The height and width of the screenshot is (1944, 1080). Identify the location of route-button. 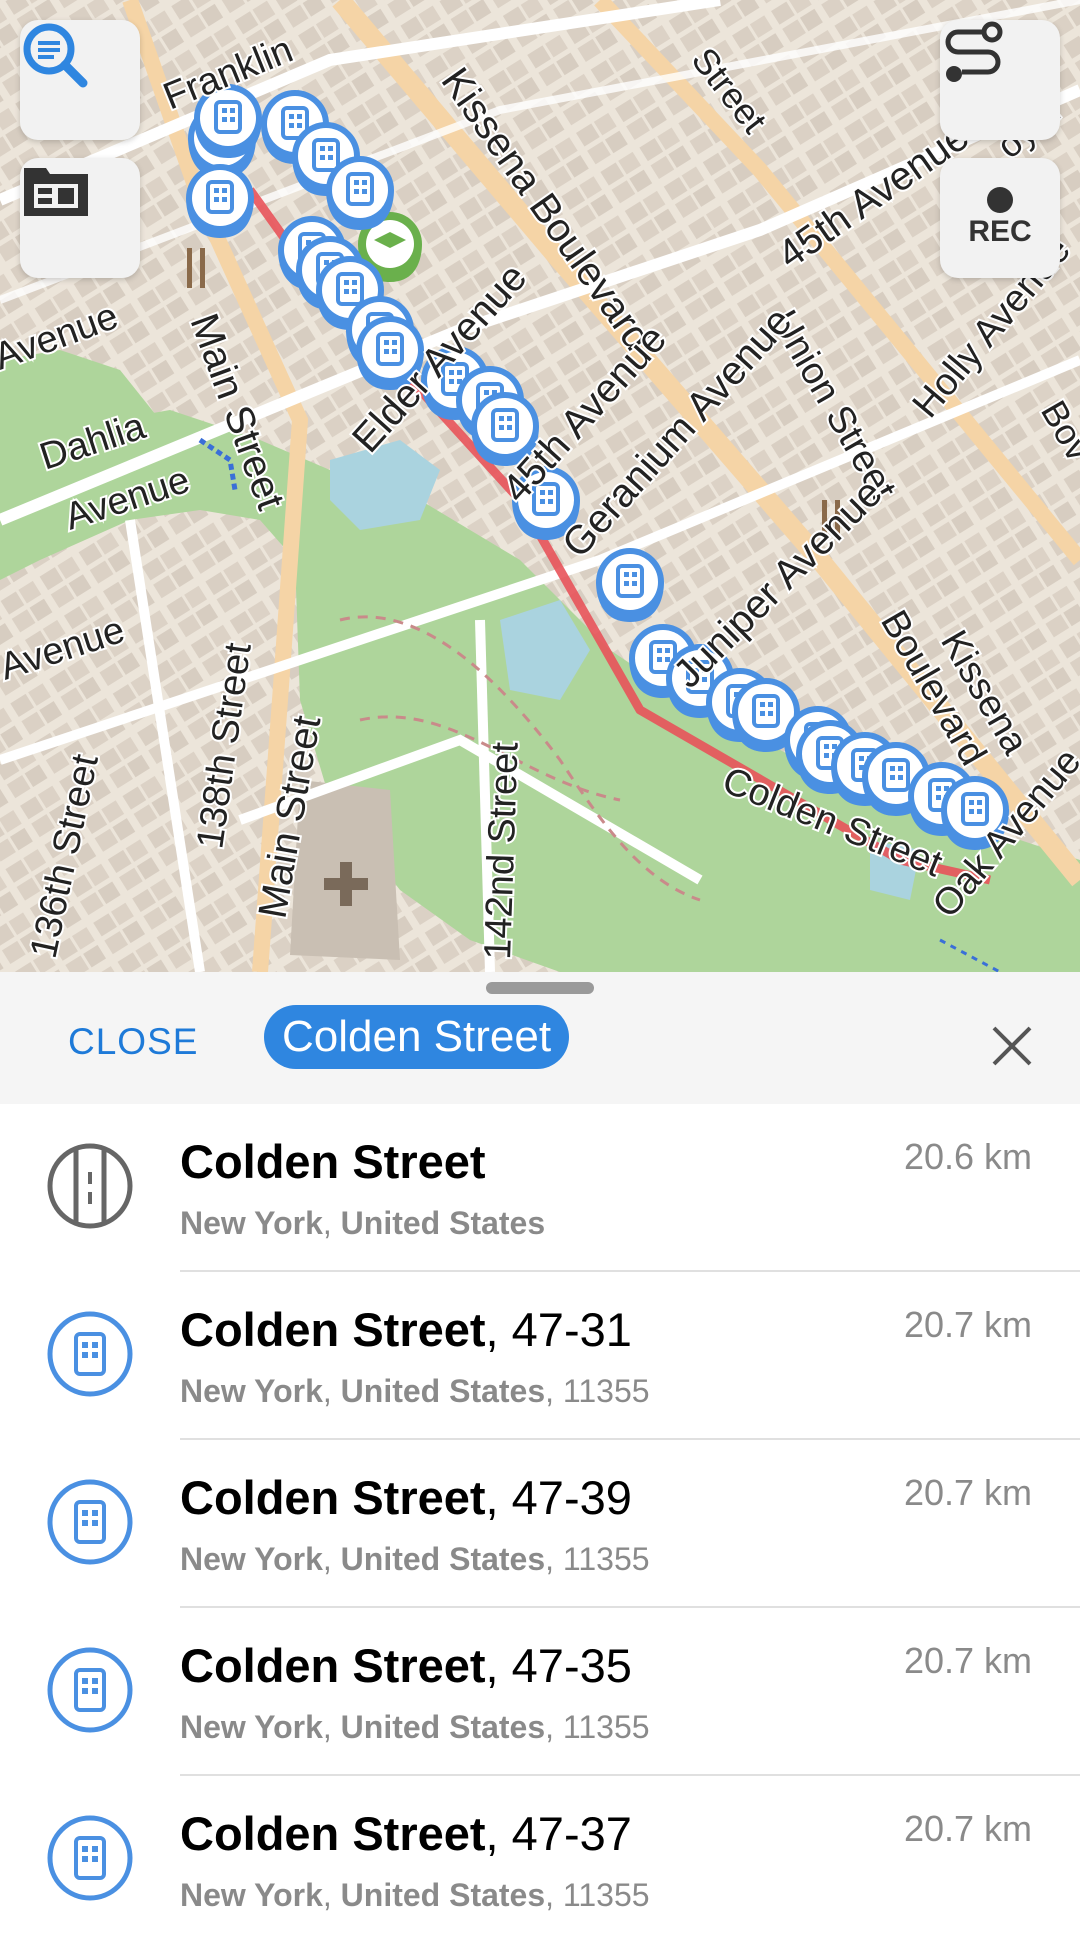
(1000, 80).